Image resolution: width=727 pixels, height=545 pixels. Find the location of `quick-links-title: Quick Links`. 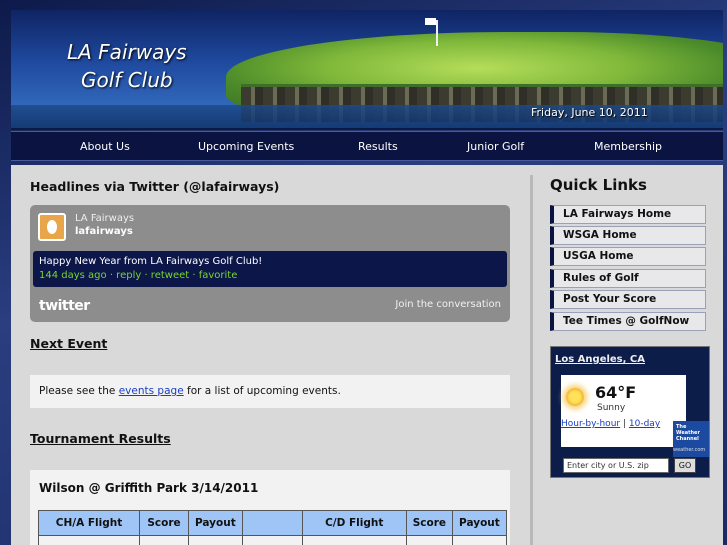

quick-links-title: Quick Links is located at coordinates (598, 185).